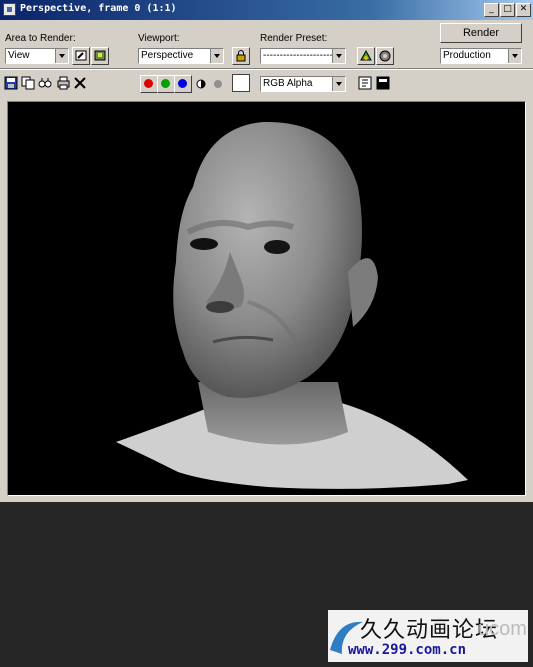 The width and height of the screenshot is (533, 667). I want to click on blue-channel-button, so click(183, 84).